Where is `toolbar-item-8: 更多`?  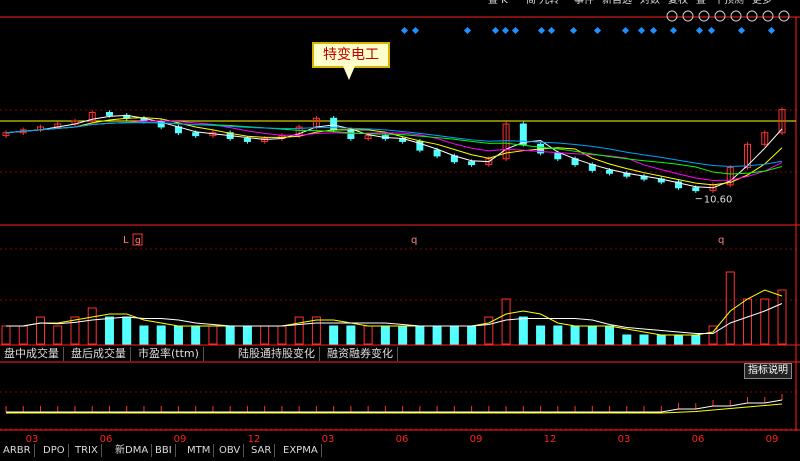 toolbar-item-8: 更多 is located at coordinates (762, 3).